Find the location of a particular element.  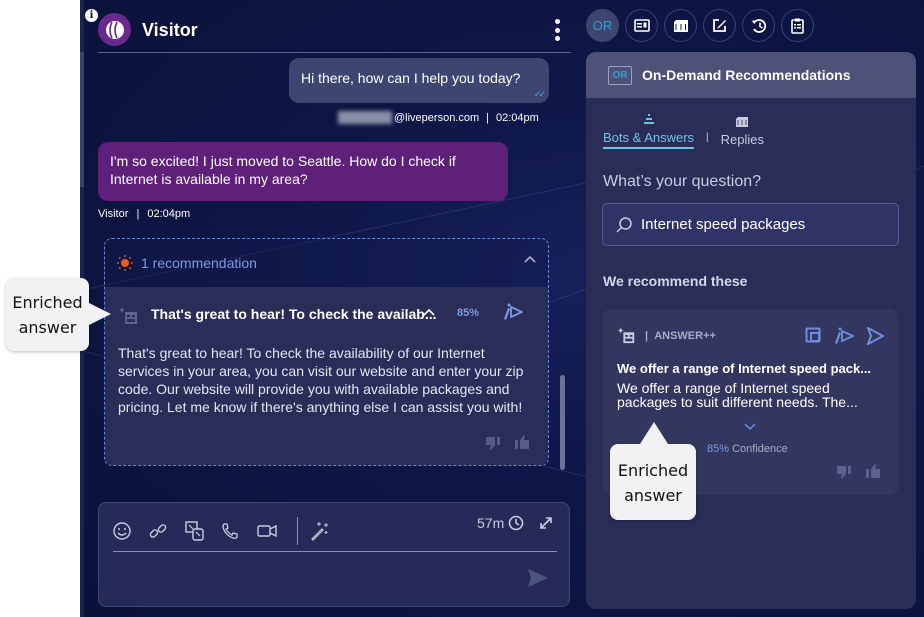

timer-value: 57m is located at coordinates (491, 523).